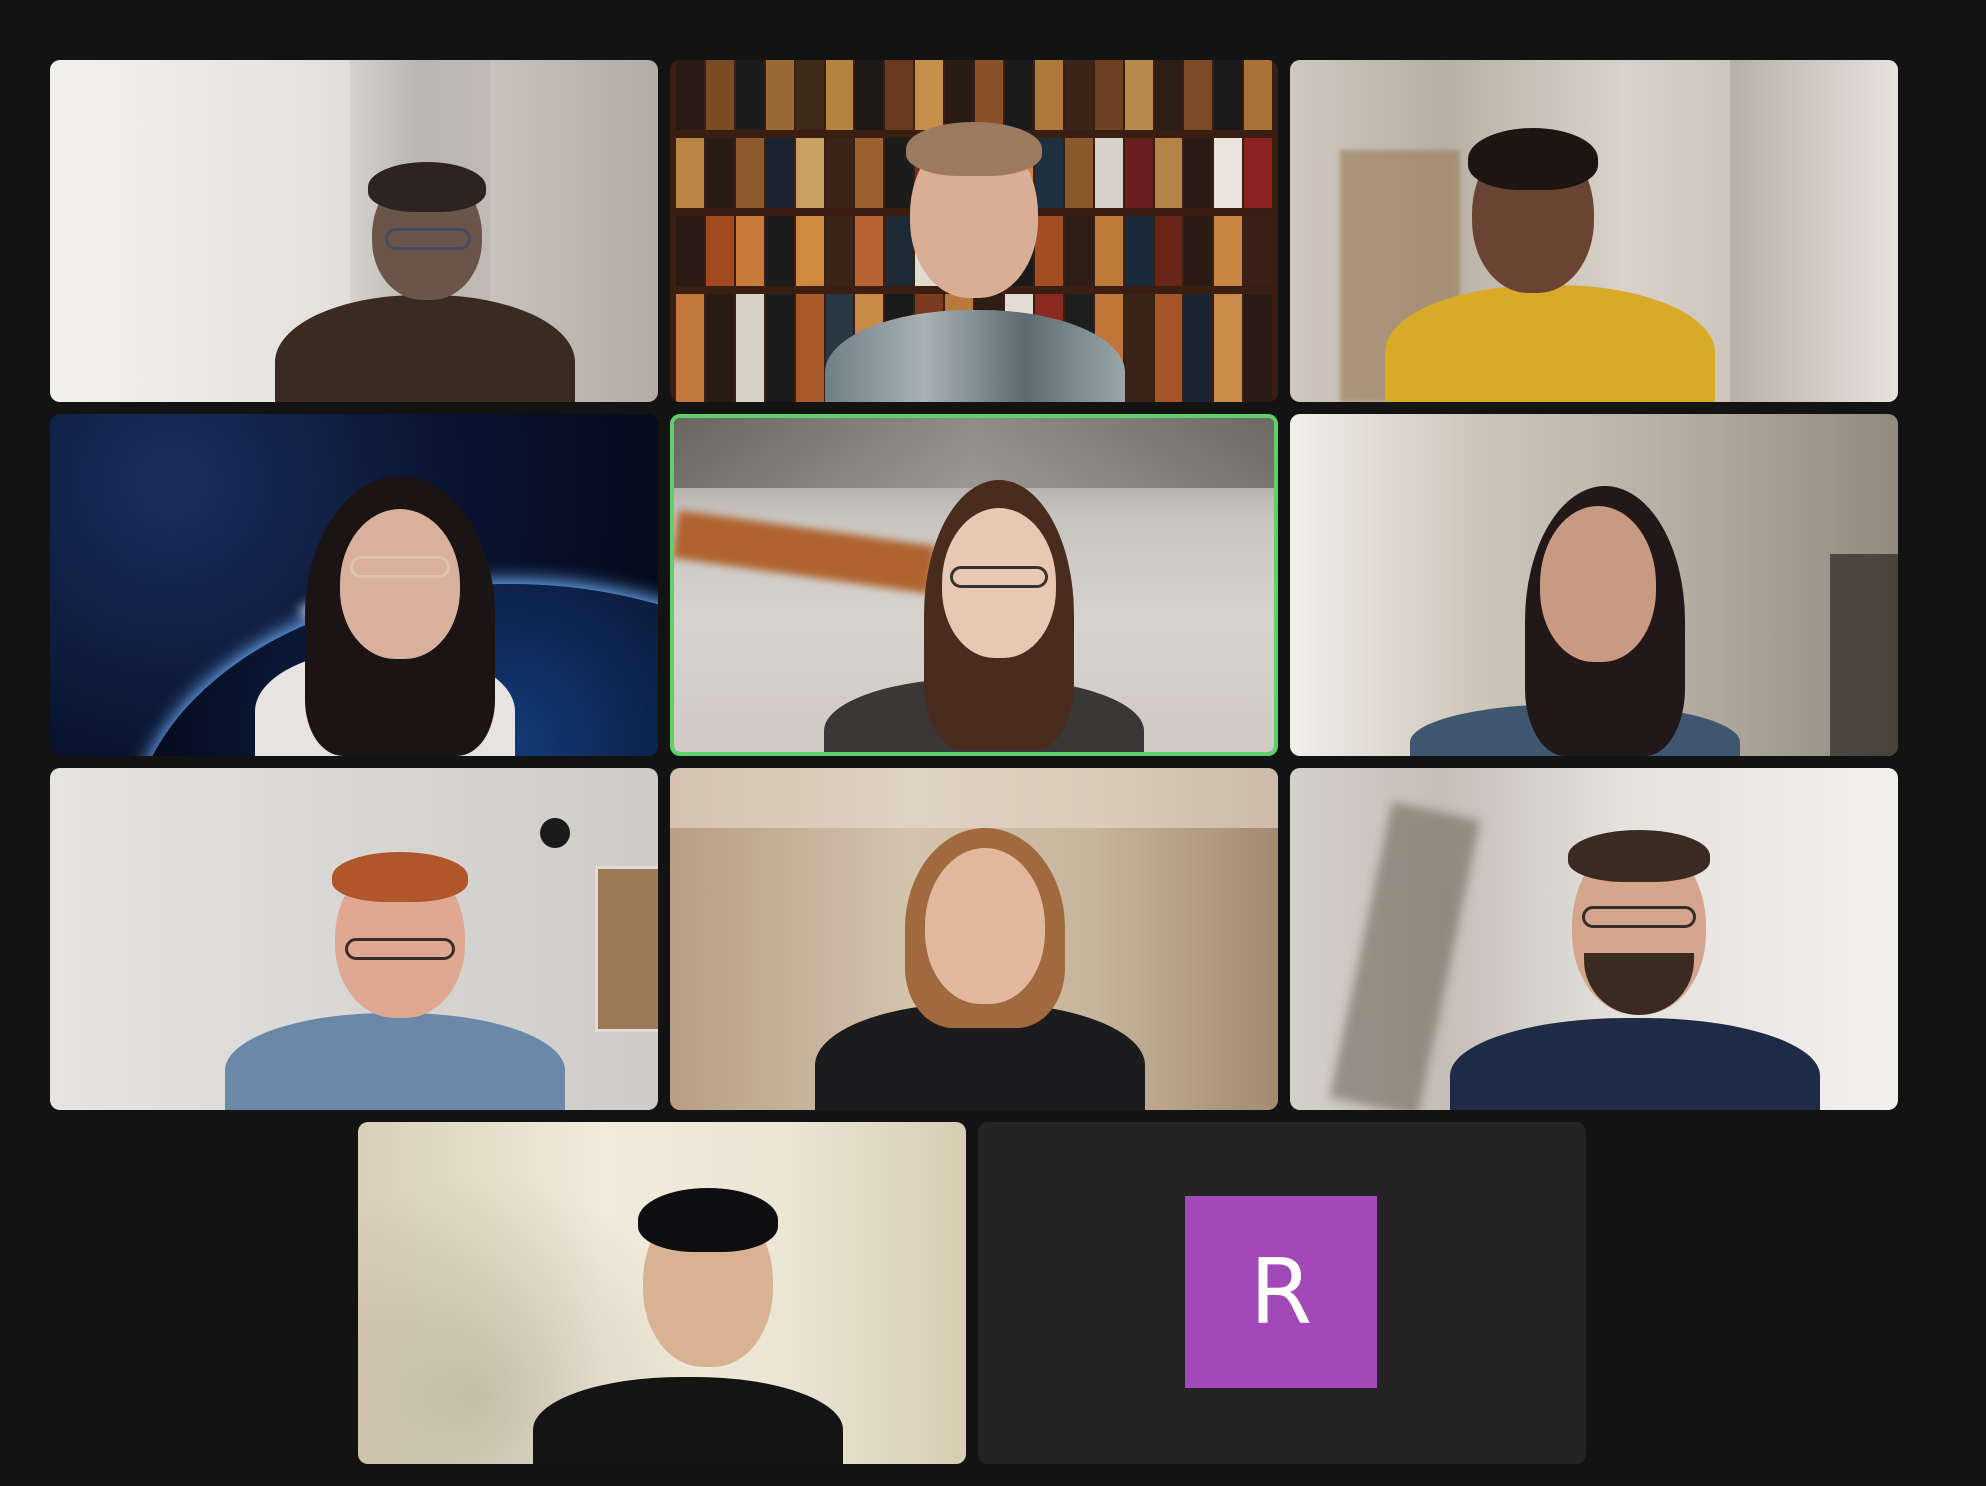  I want to click on participant-avatar: R, so click(1281, 1292).